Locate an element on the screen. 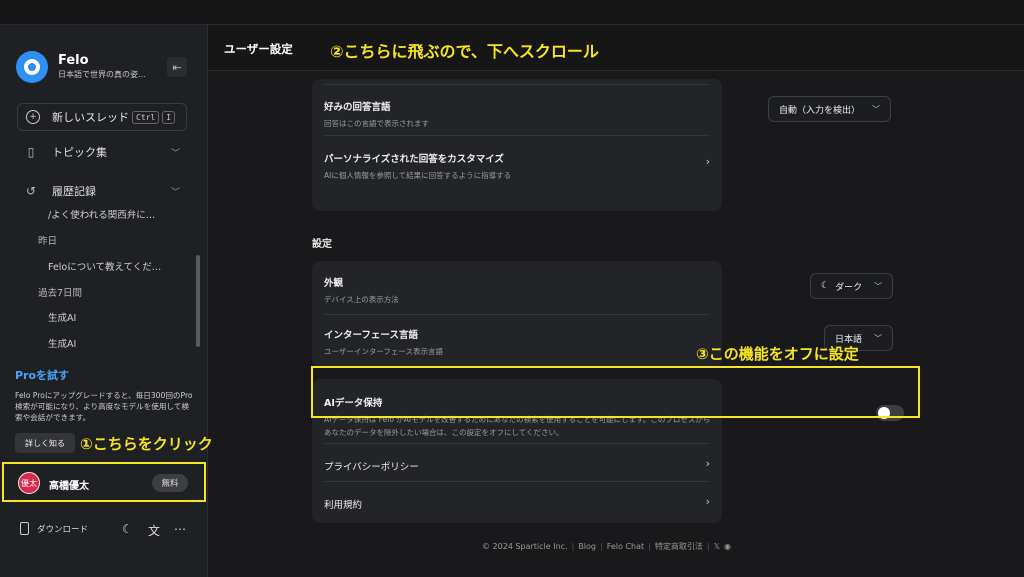 Image resolution: width=1024 pixels, height=577 pixels. interface-language-row: インターフェース言語 ユーザーインターフェース表示言語 is located at coordinates (517, 342).